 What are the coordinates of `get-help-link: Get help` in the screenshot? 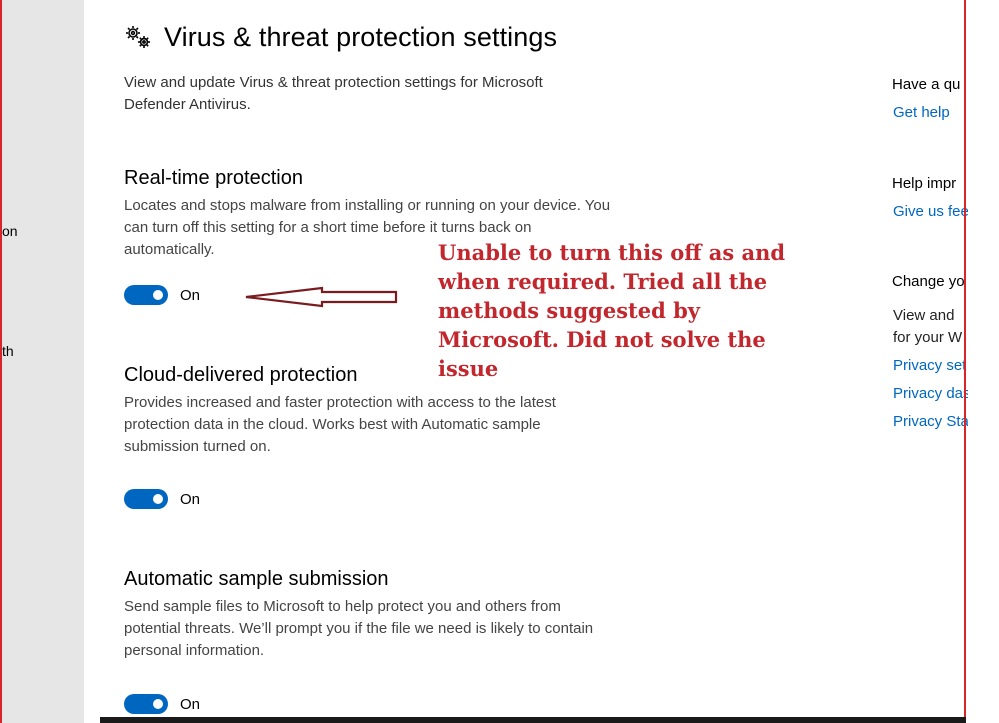 It's located at (921, 112).